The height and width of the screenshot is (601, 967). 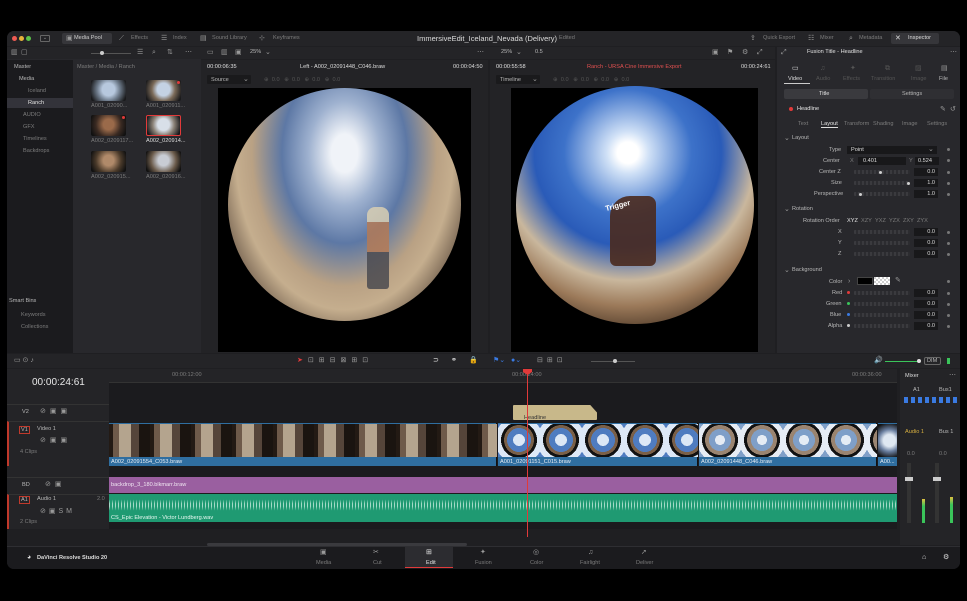 What do you see at coordinates (919, 361) in the screenshot?
I see `master-volume-knob` at bounding box center [919, 361].